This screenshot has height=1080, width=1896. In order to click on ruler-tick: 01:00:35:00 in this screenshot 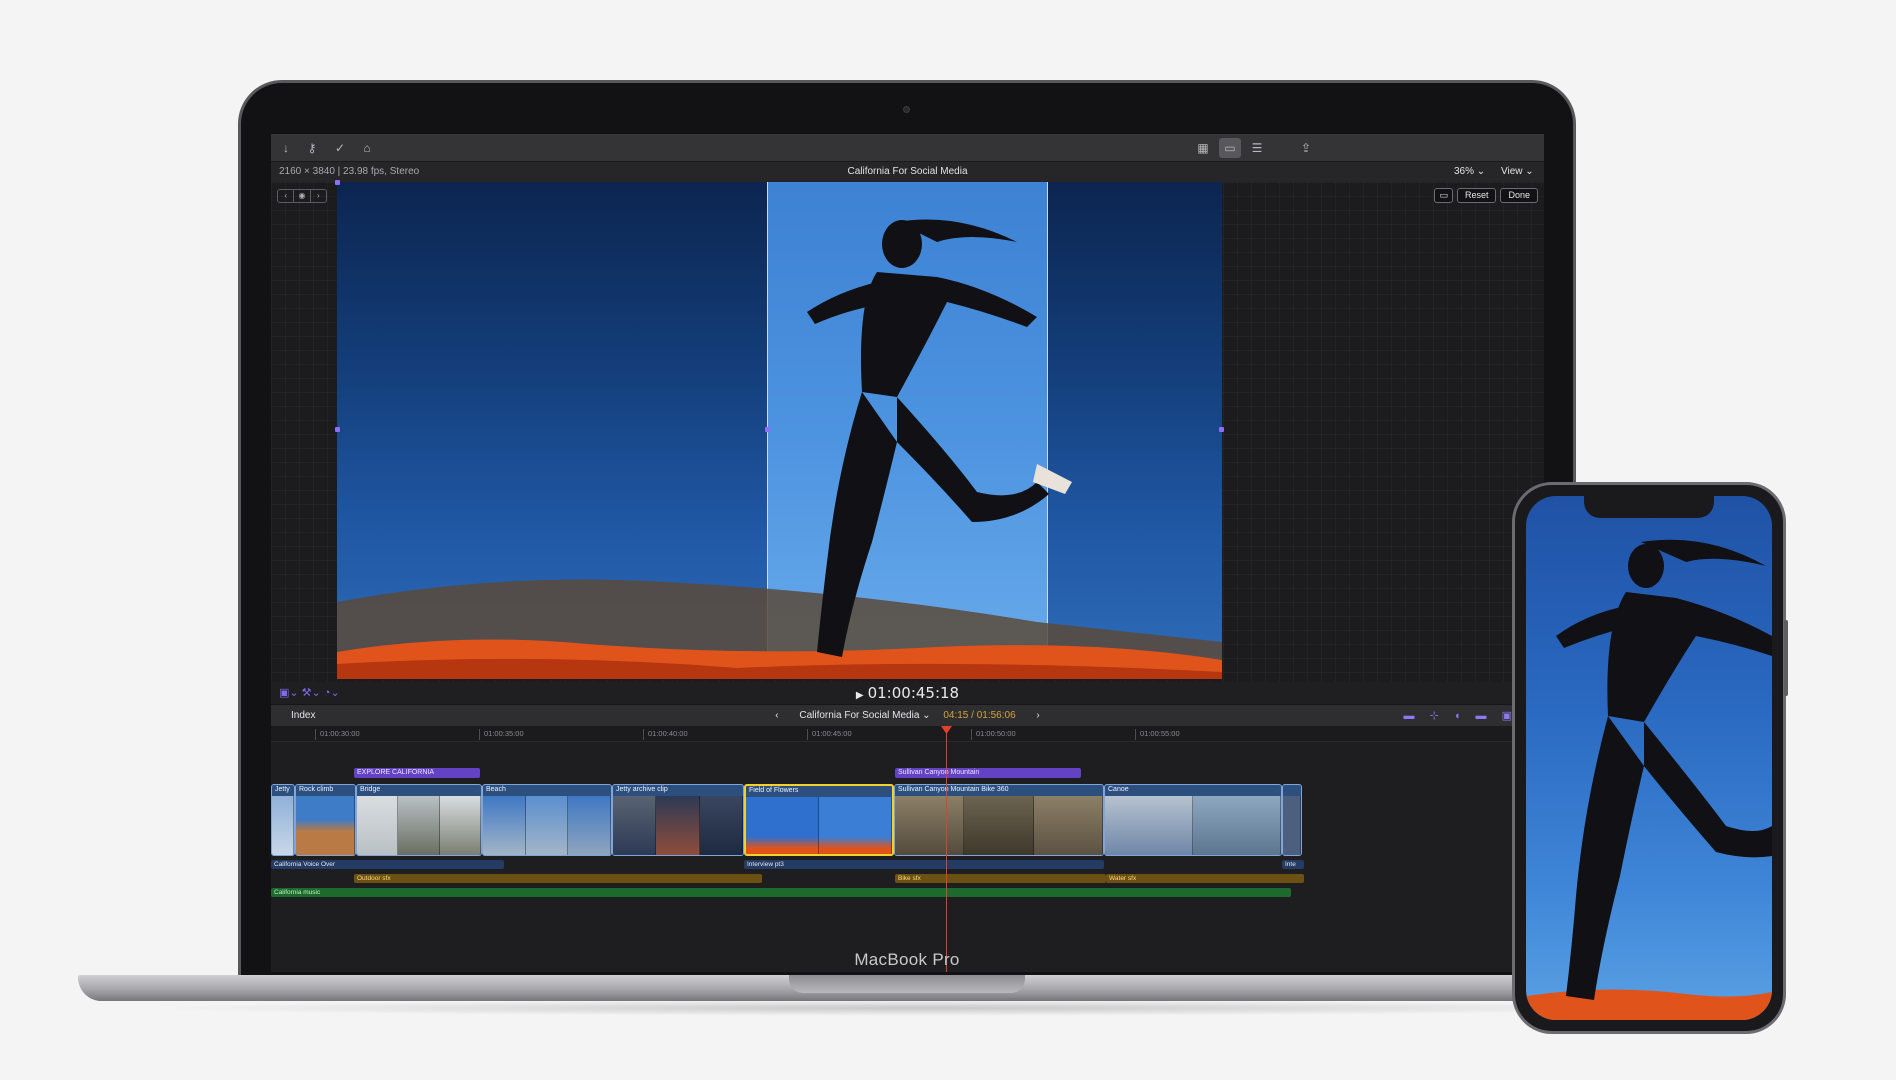, I will do `click(501, 734)`.